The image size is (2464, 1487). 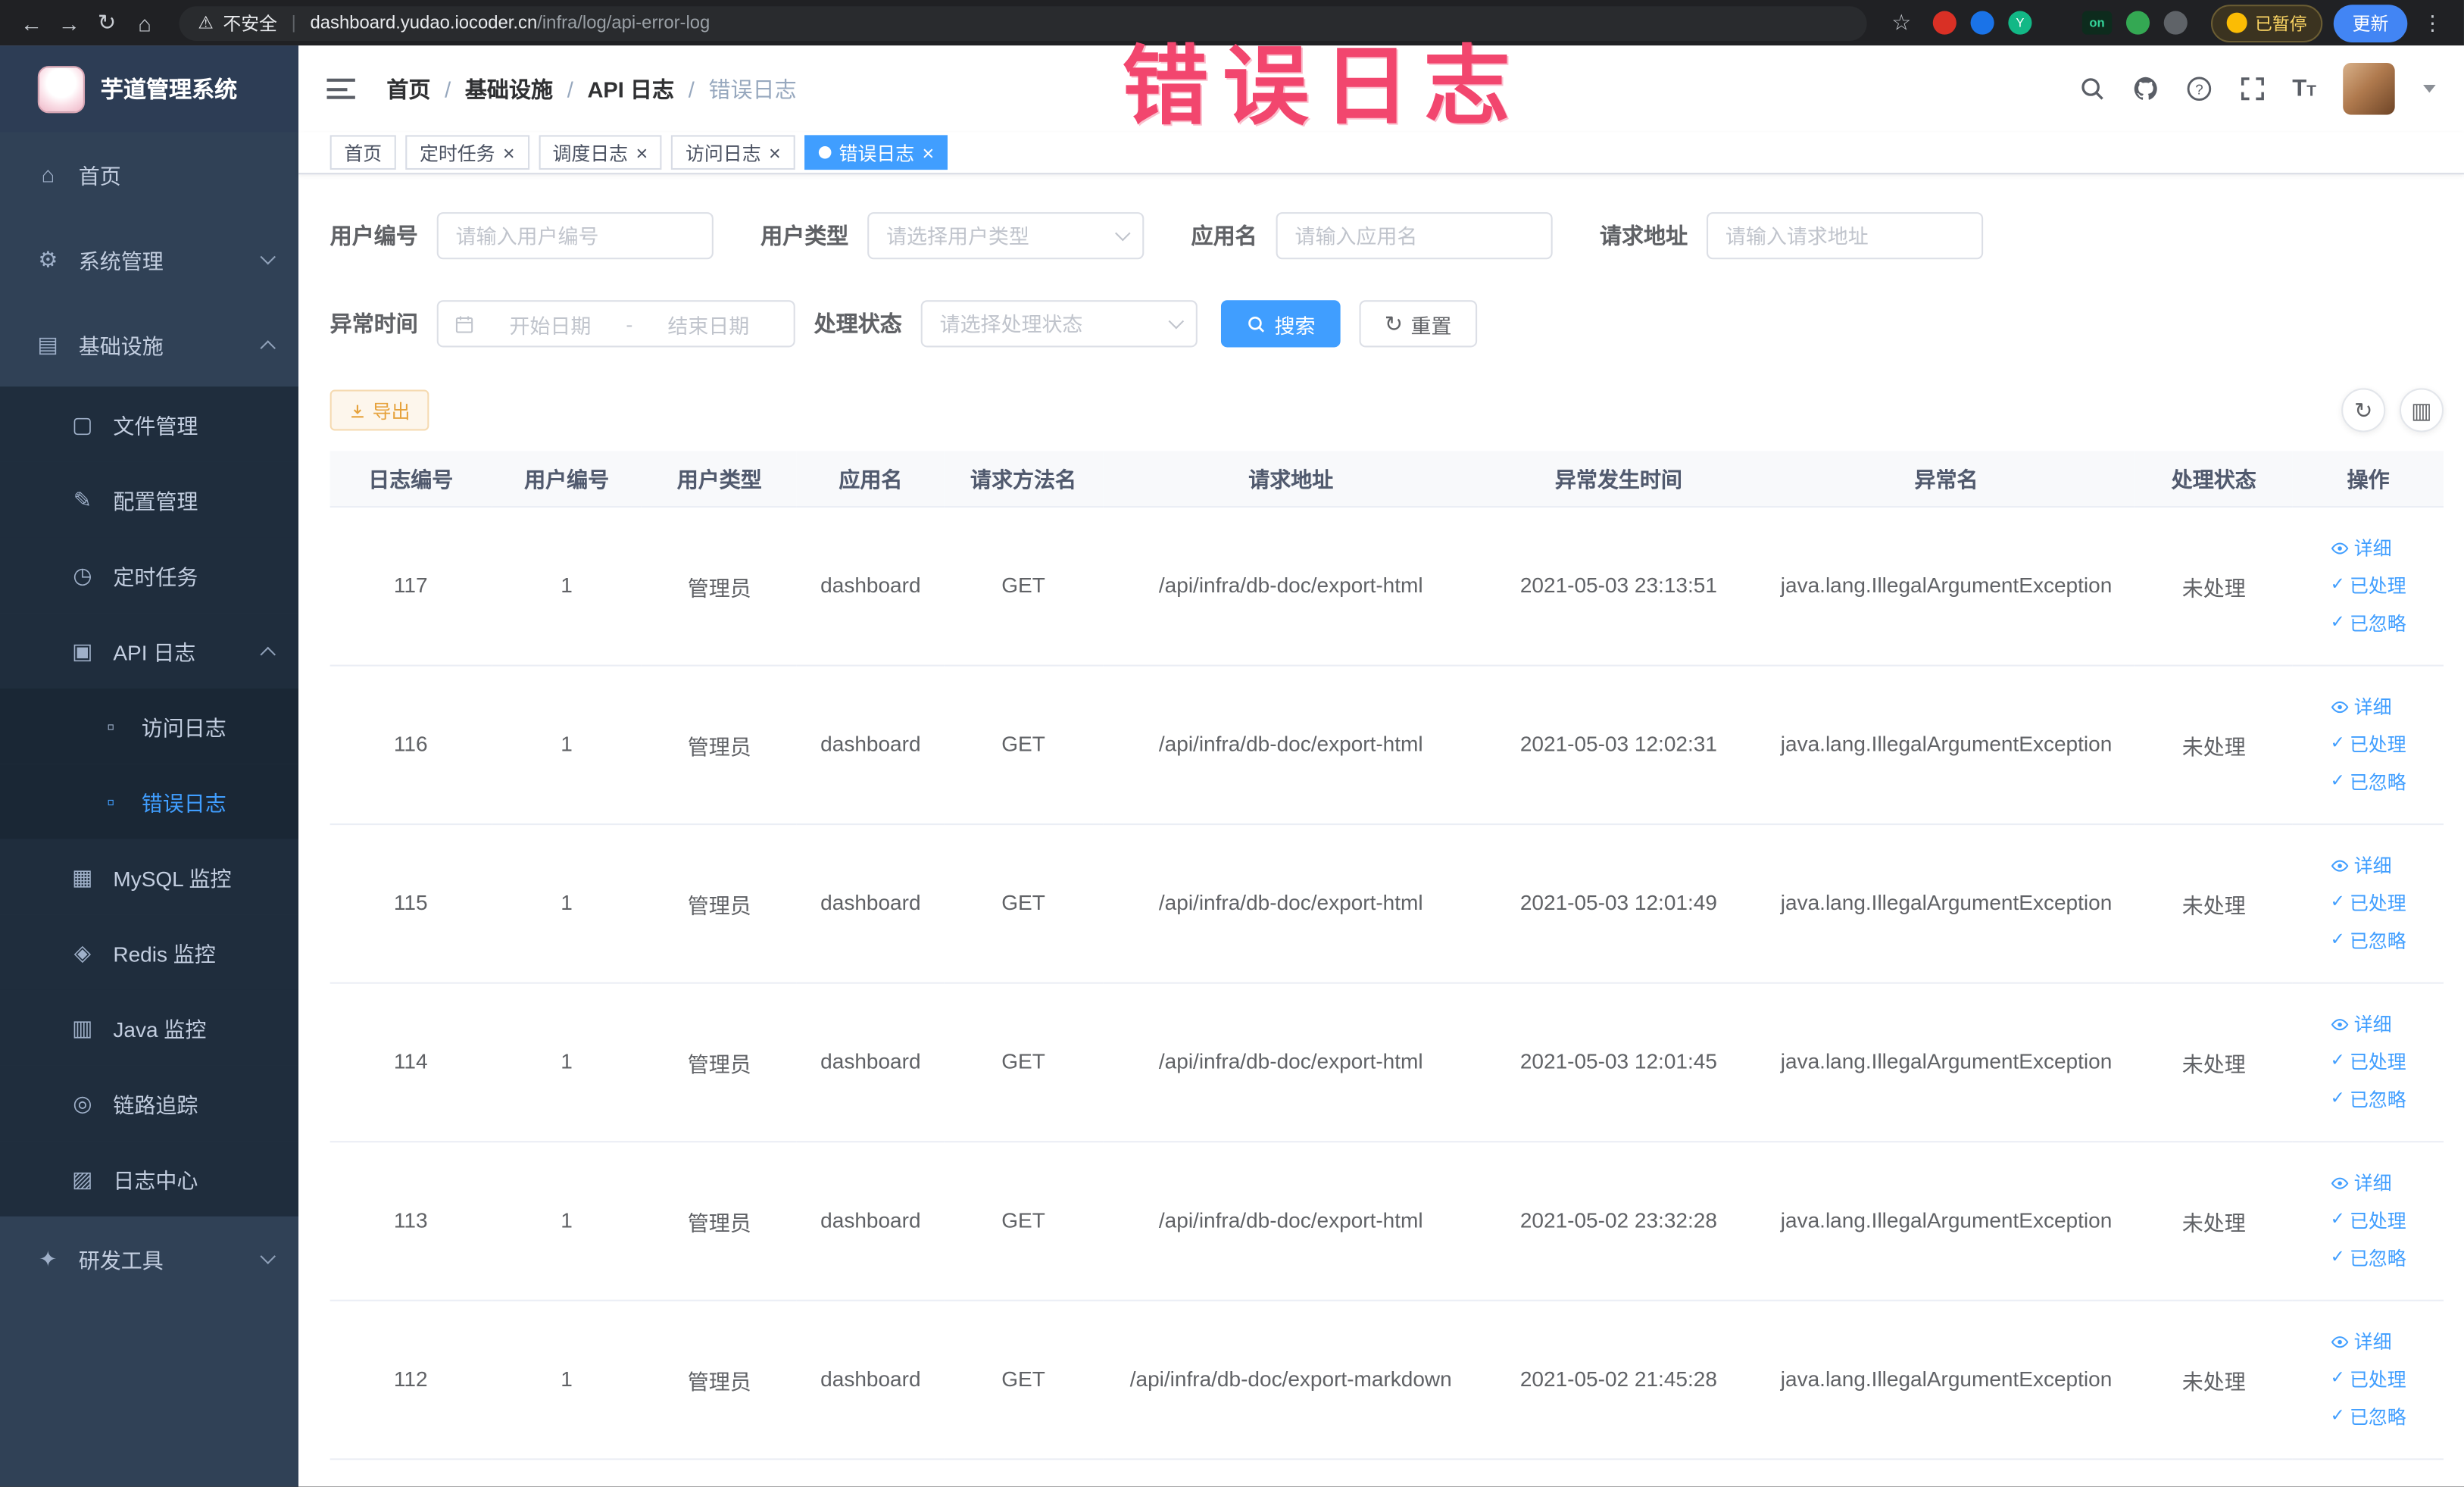 What do you see at coordinates (149, 1027) in the screenshot?
I see `sidebar-item-java-monitor: ▥ Java 监控` at bounding box center [149, 1027].